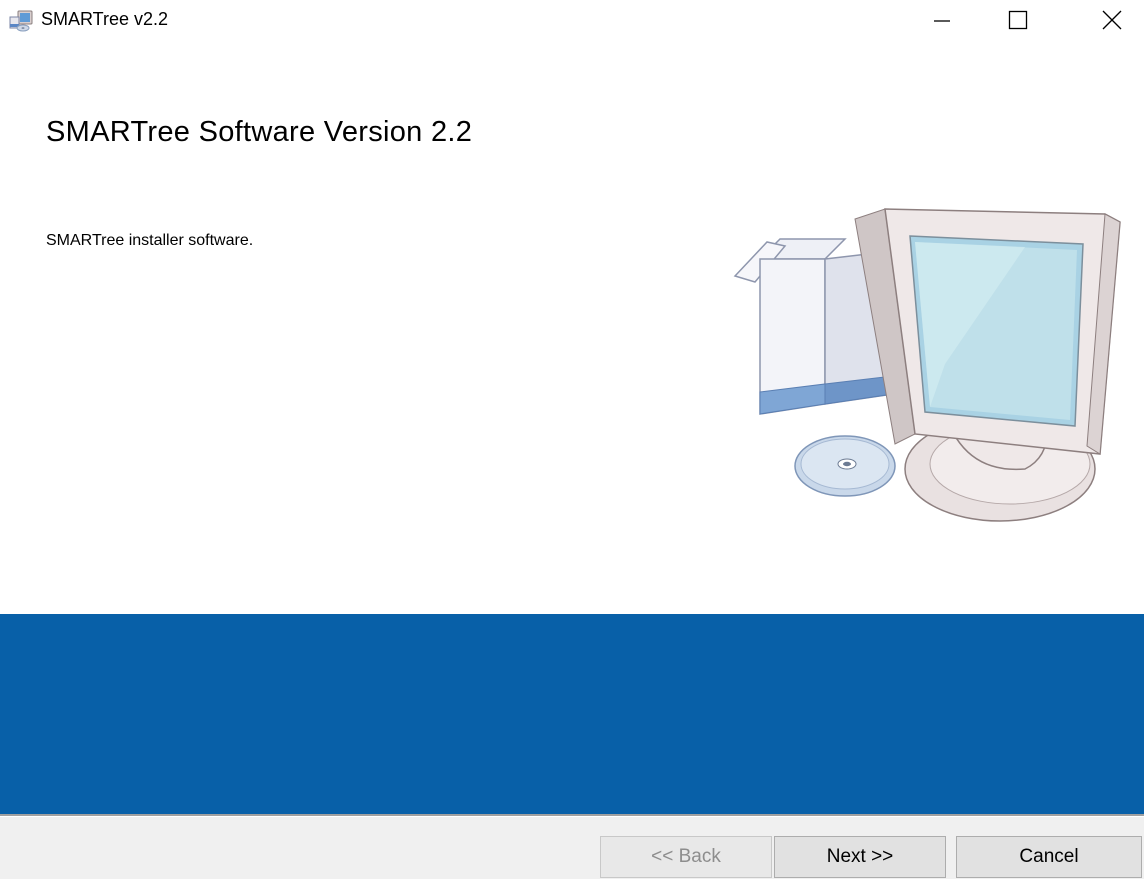 This screenshot has height=879, width=1144. Describe the element at coordinates (860, 857) in the screenshot. I see `next-button: Next >>` at that location.